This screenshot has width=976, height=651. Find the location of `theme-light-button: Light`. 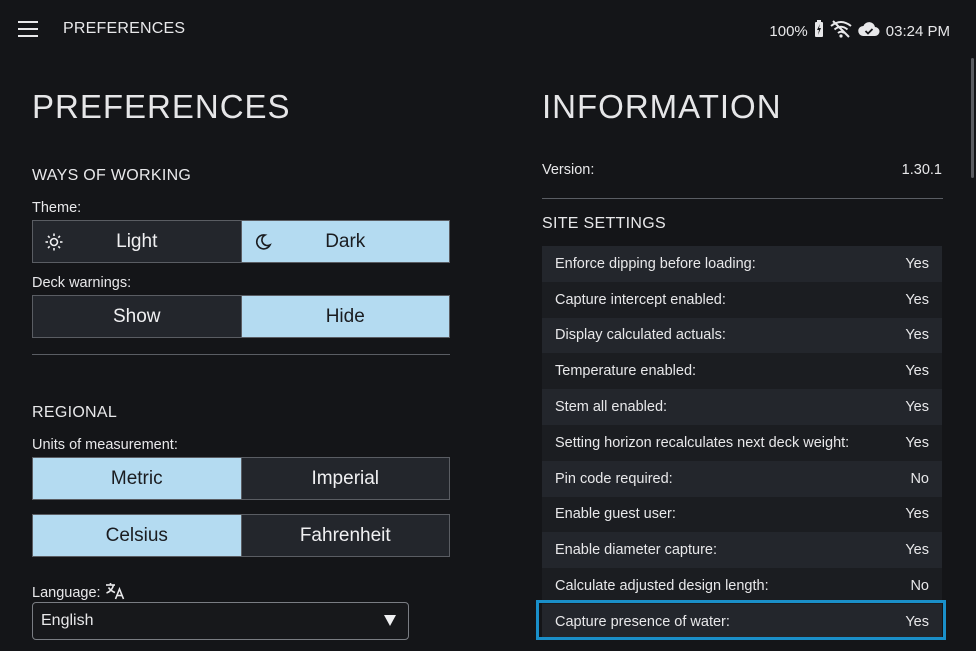

theme-light-button: Light is located at coordinates (137, 241).